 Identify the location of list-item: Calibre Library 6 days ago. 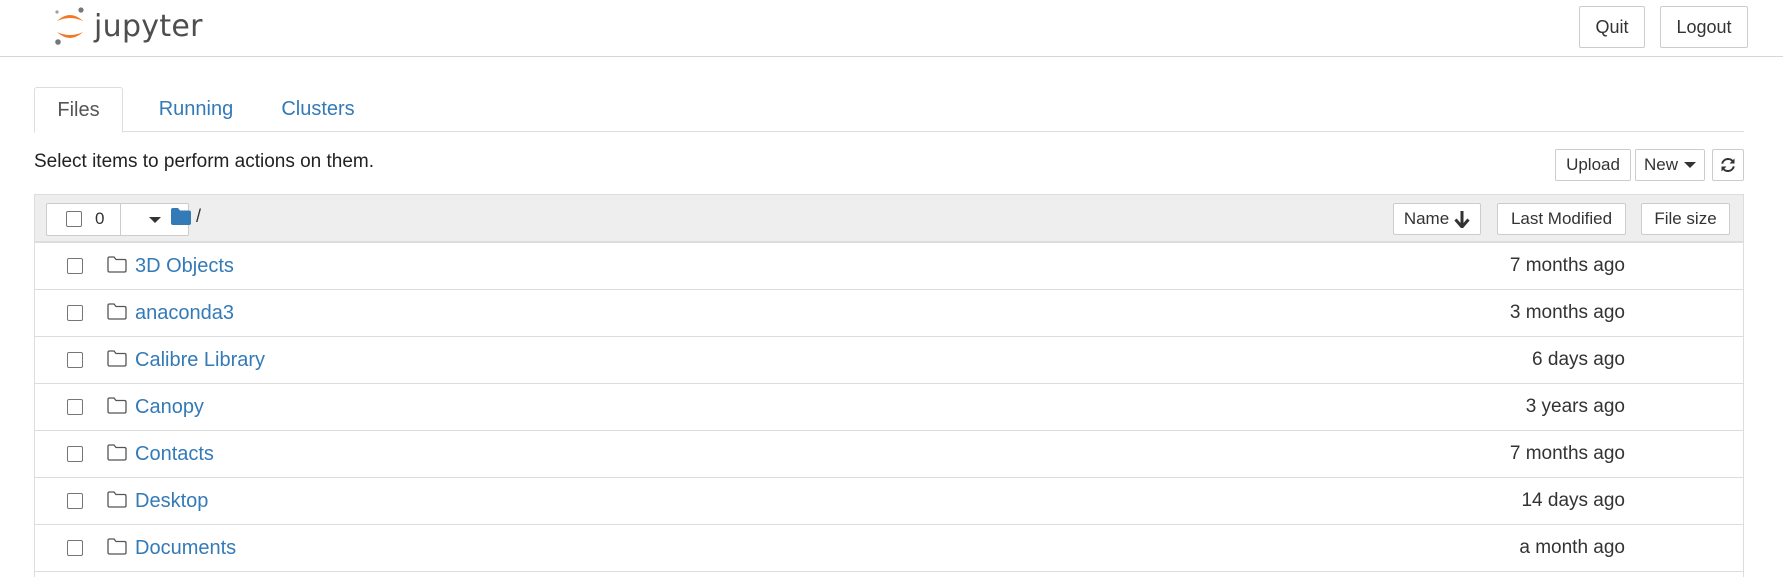
(889, 359).